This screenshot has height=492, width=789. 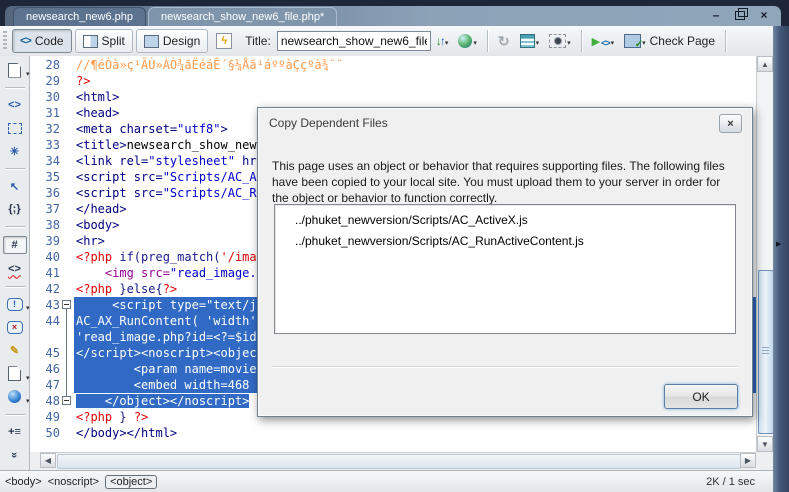 I want to click on scroll-left-arrow-icon: ◀, so click(x=48, y=460).